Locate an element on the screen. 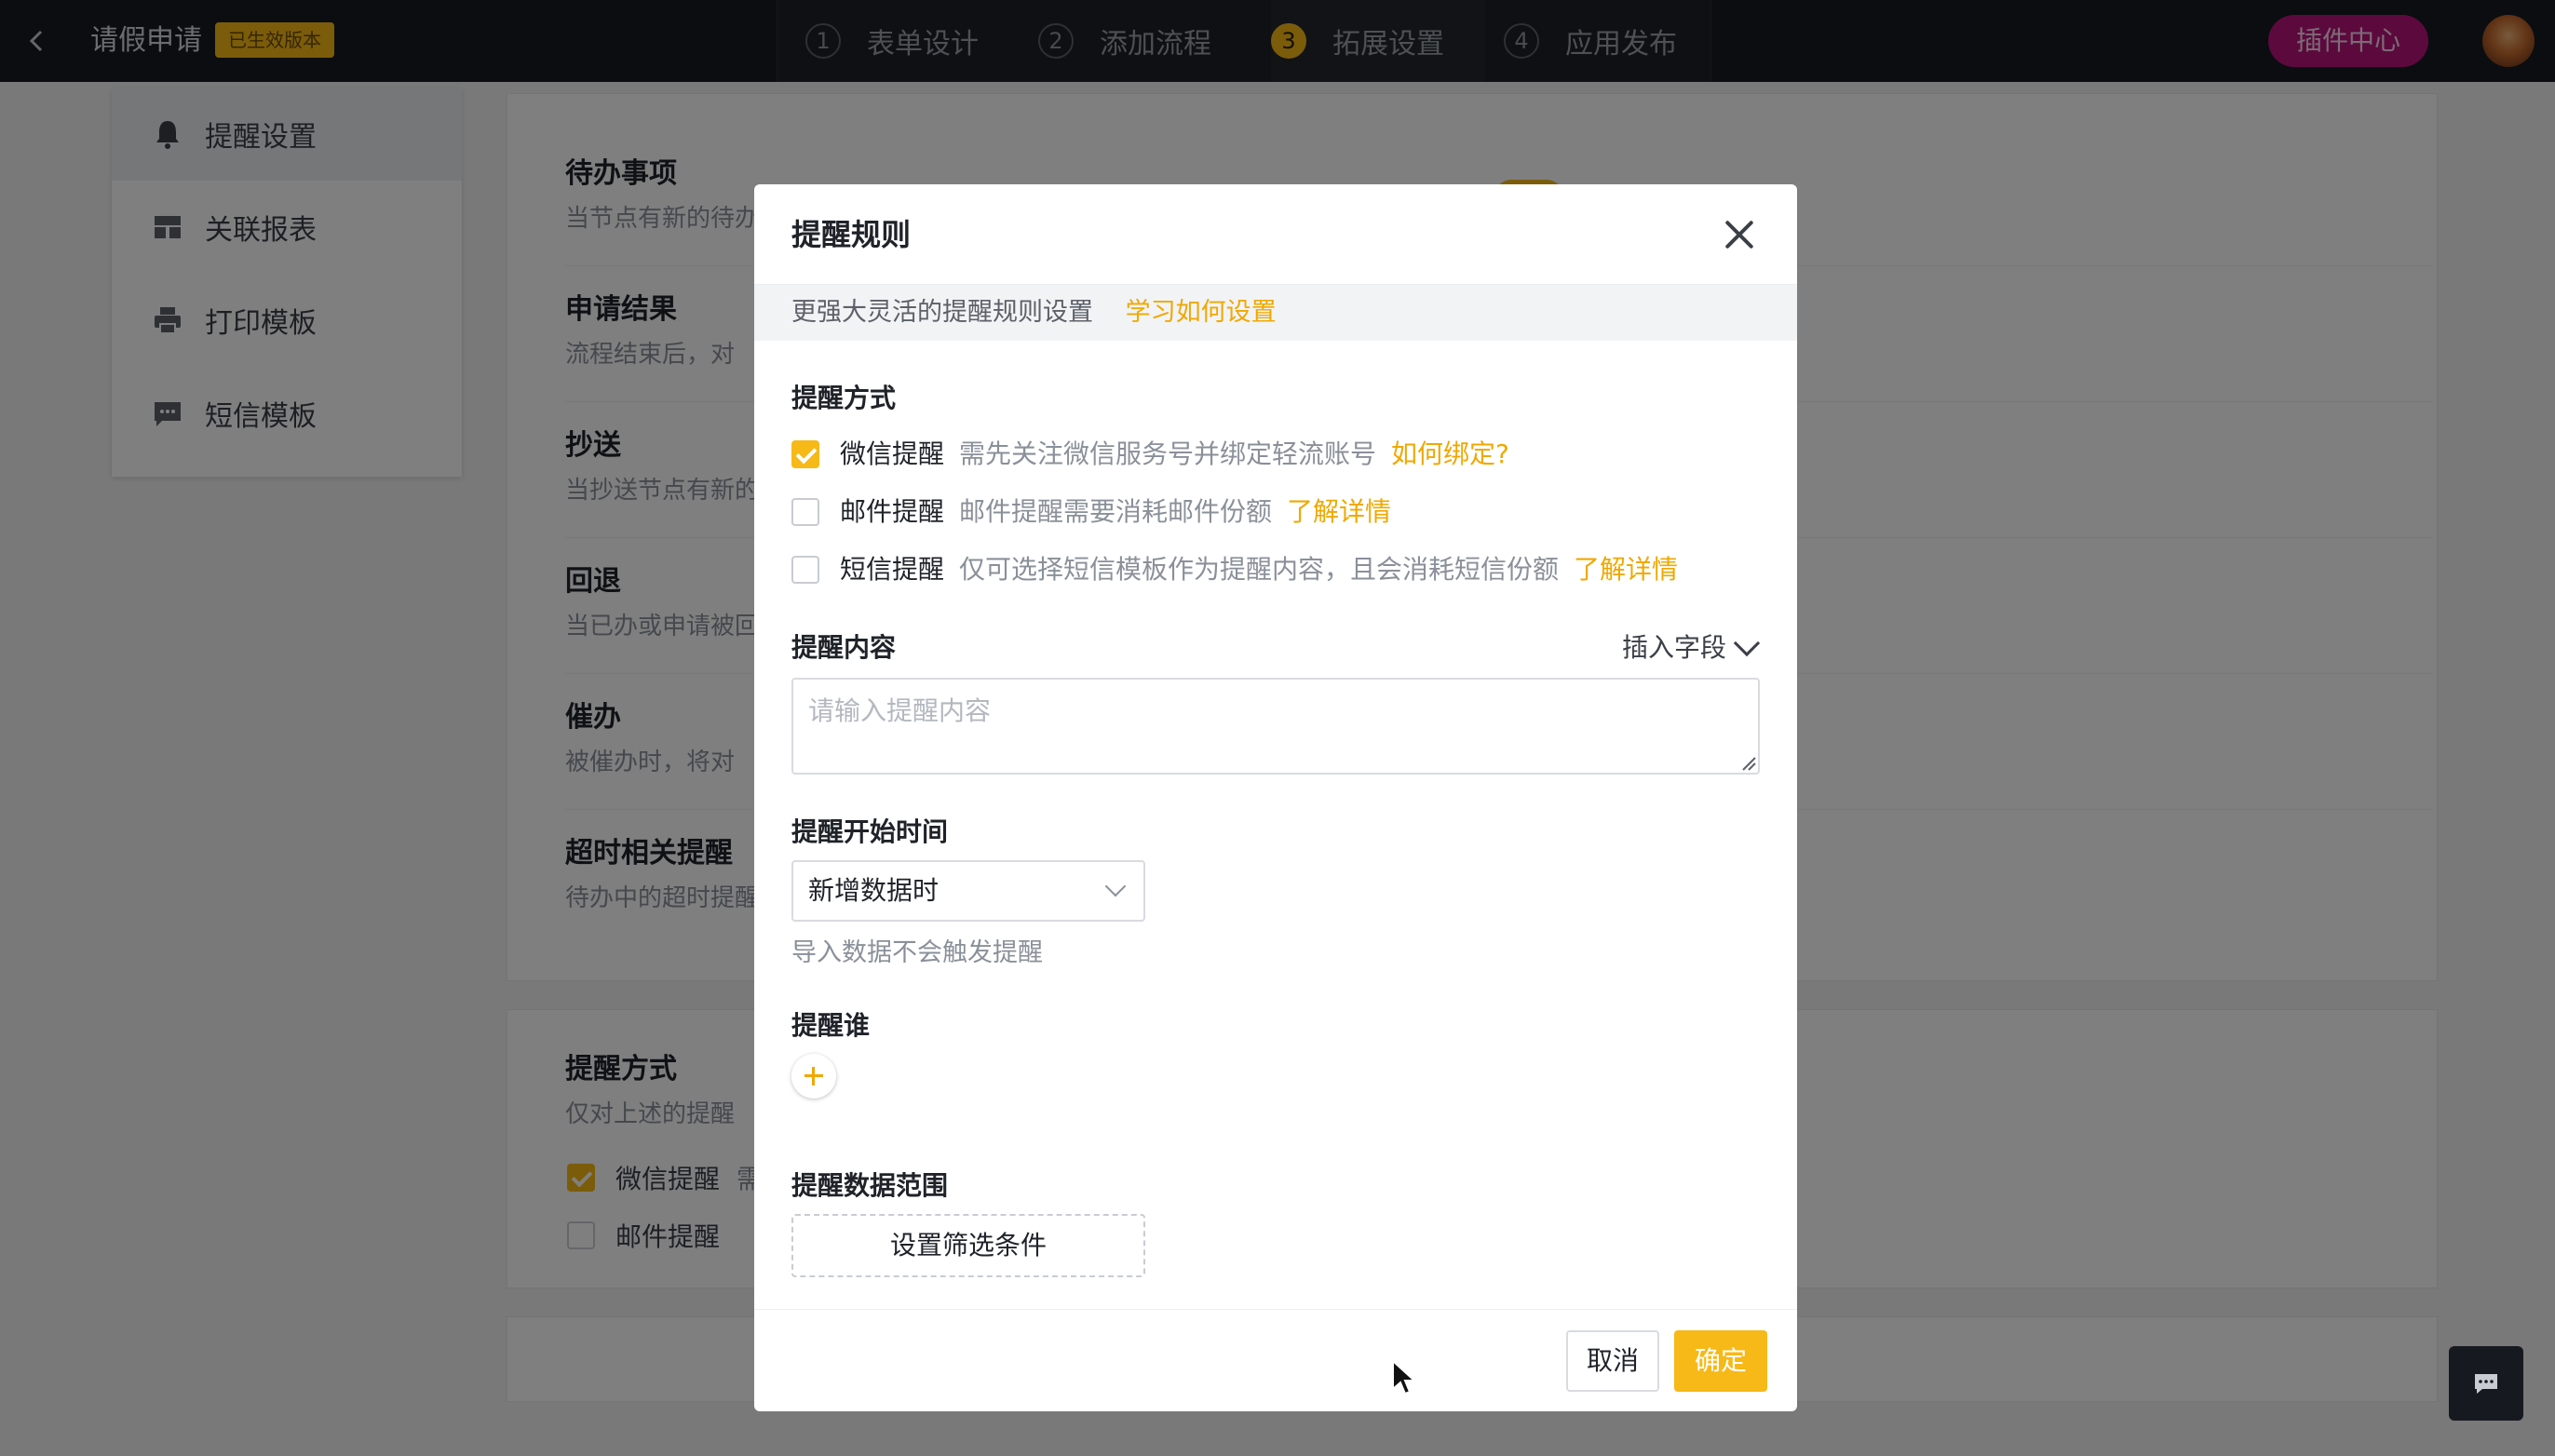 Image resolution: width=2555 pixels, height=1456 pixels. start-time-note: 导入数据不会触发提醒 is located at coordinates (917, 952).